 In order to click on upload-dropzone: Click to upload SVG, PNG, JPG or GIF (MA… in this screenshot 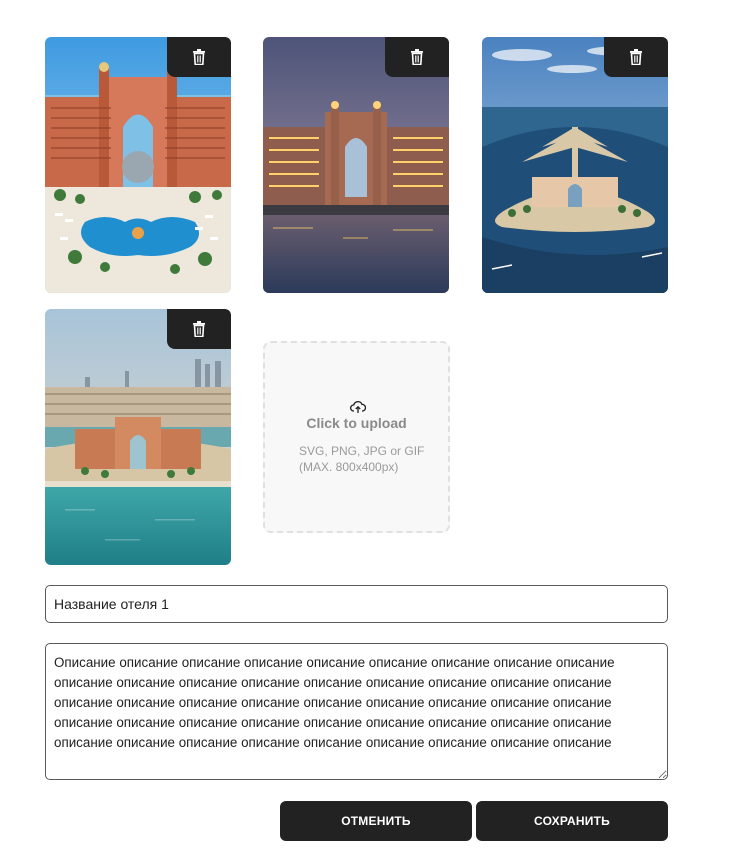, I will do `click(356, 437)`.